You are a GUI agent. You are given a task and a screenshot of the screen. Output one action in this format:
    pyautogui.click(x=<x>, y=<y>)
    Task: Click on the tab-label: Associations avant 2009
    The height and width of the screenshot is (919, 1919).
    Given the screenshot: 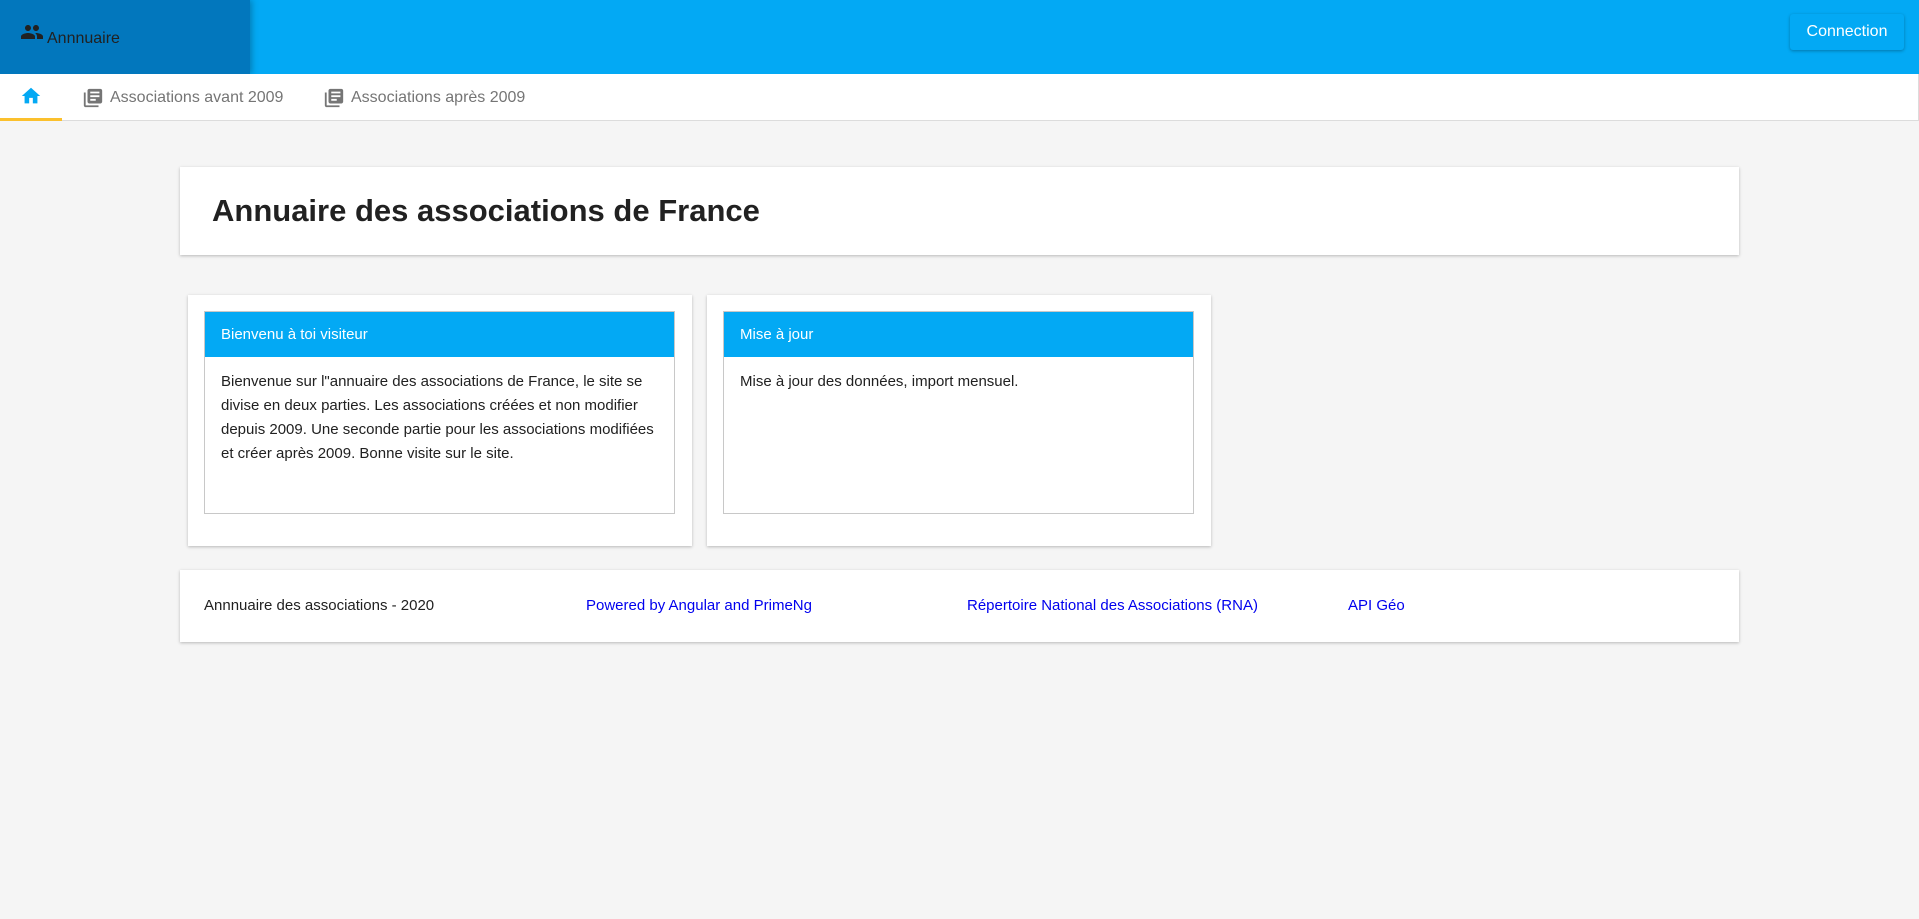 What is the action you would take?
    pyautogui.click(x=197, y=97)
    